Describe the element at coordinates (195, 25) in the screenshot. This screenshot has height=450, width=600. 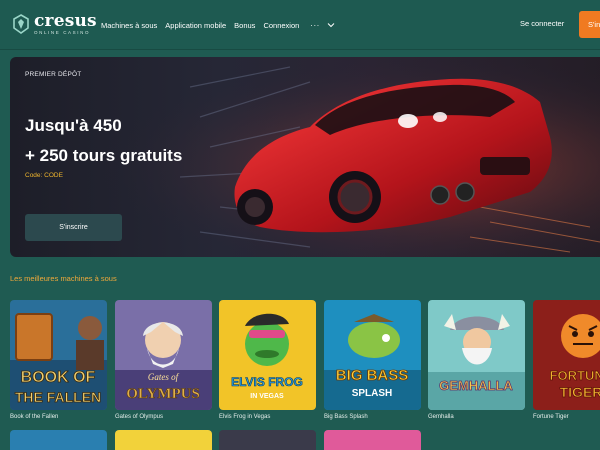
I see `nav-mobile-app: Application mobile` at that location.